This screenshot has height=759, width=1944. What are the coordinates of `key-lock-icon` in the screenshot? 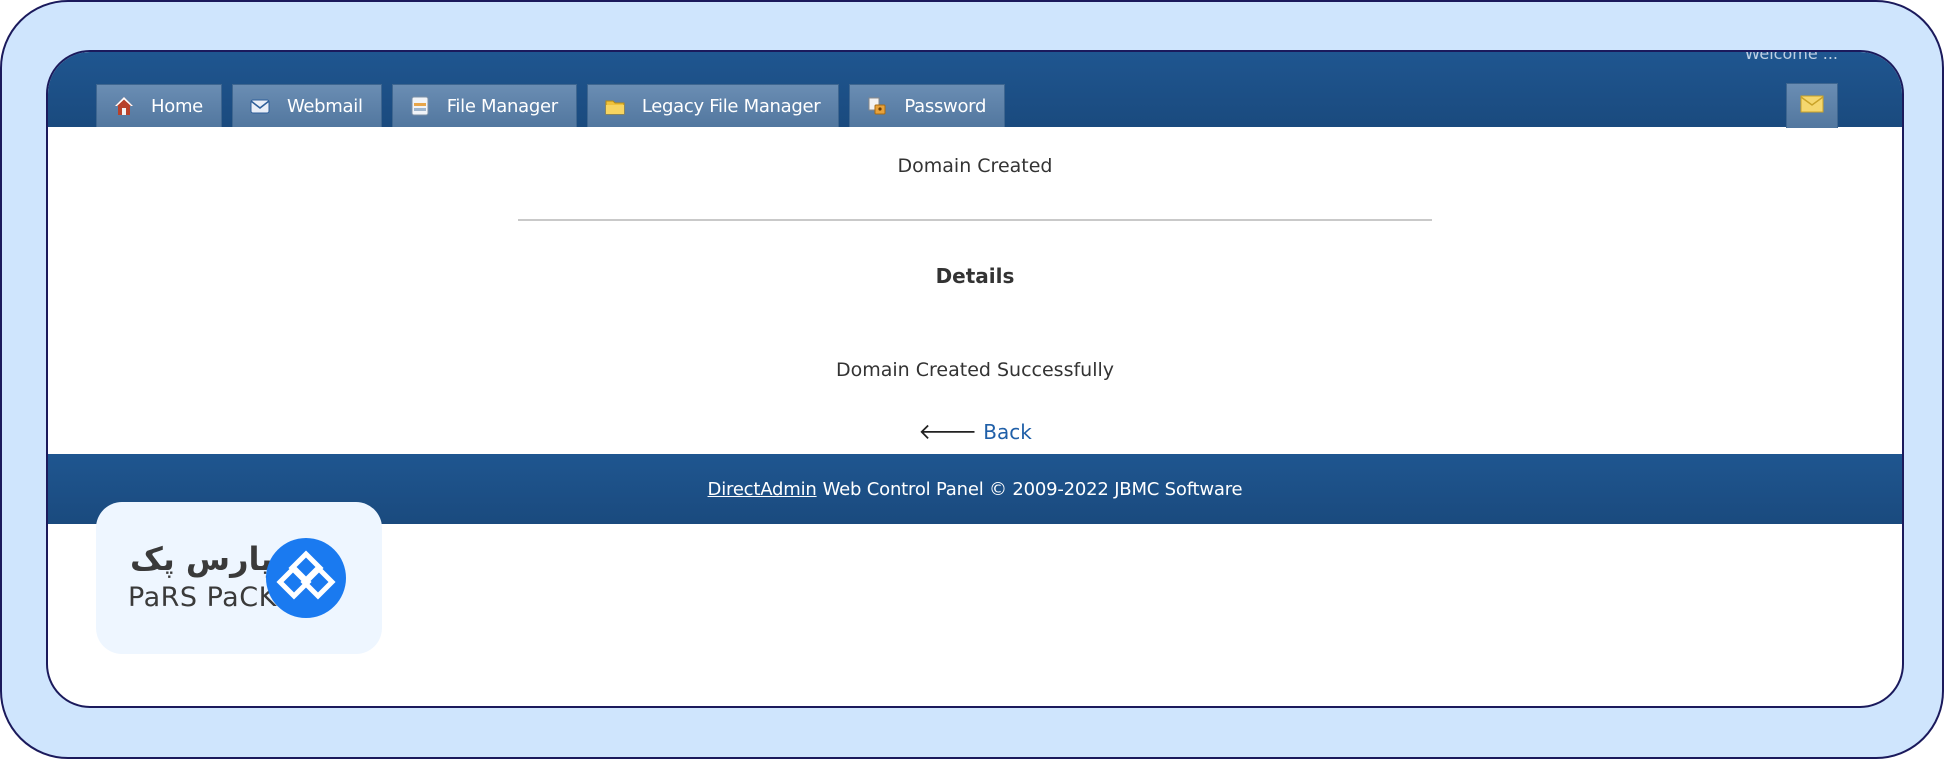 It's located at (877, 106).